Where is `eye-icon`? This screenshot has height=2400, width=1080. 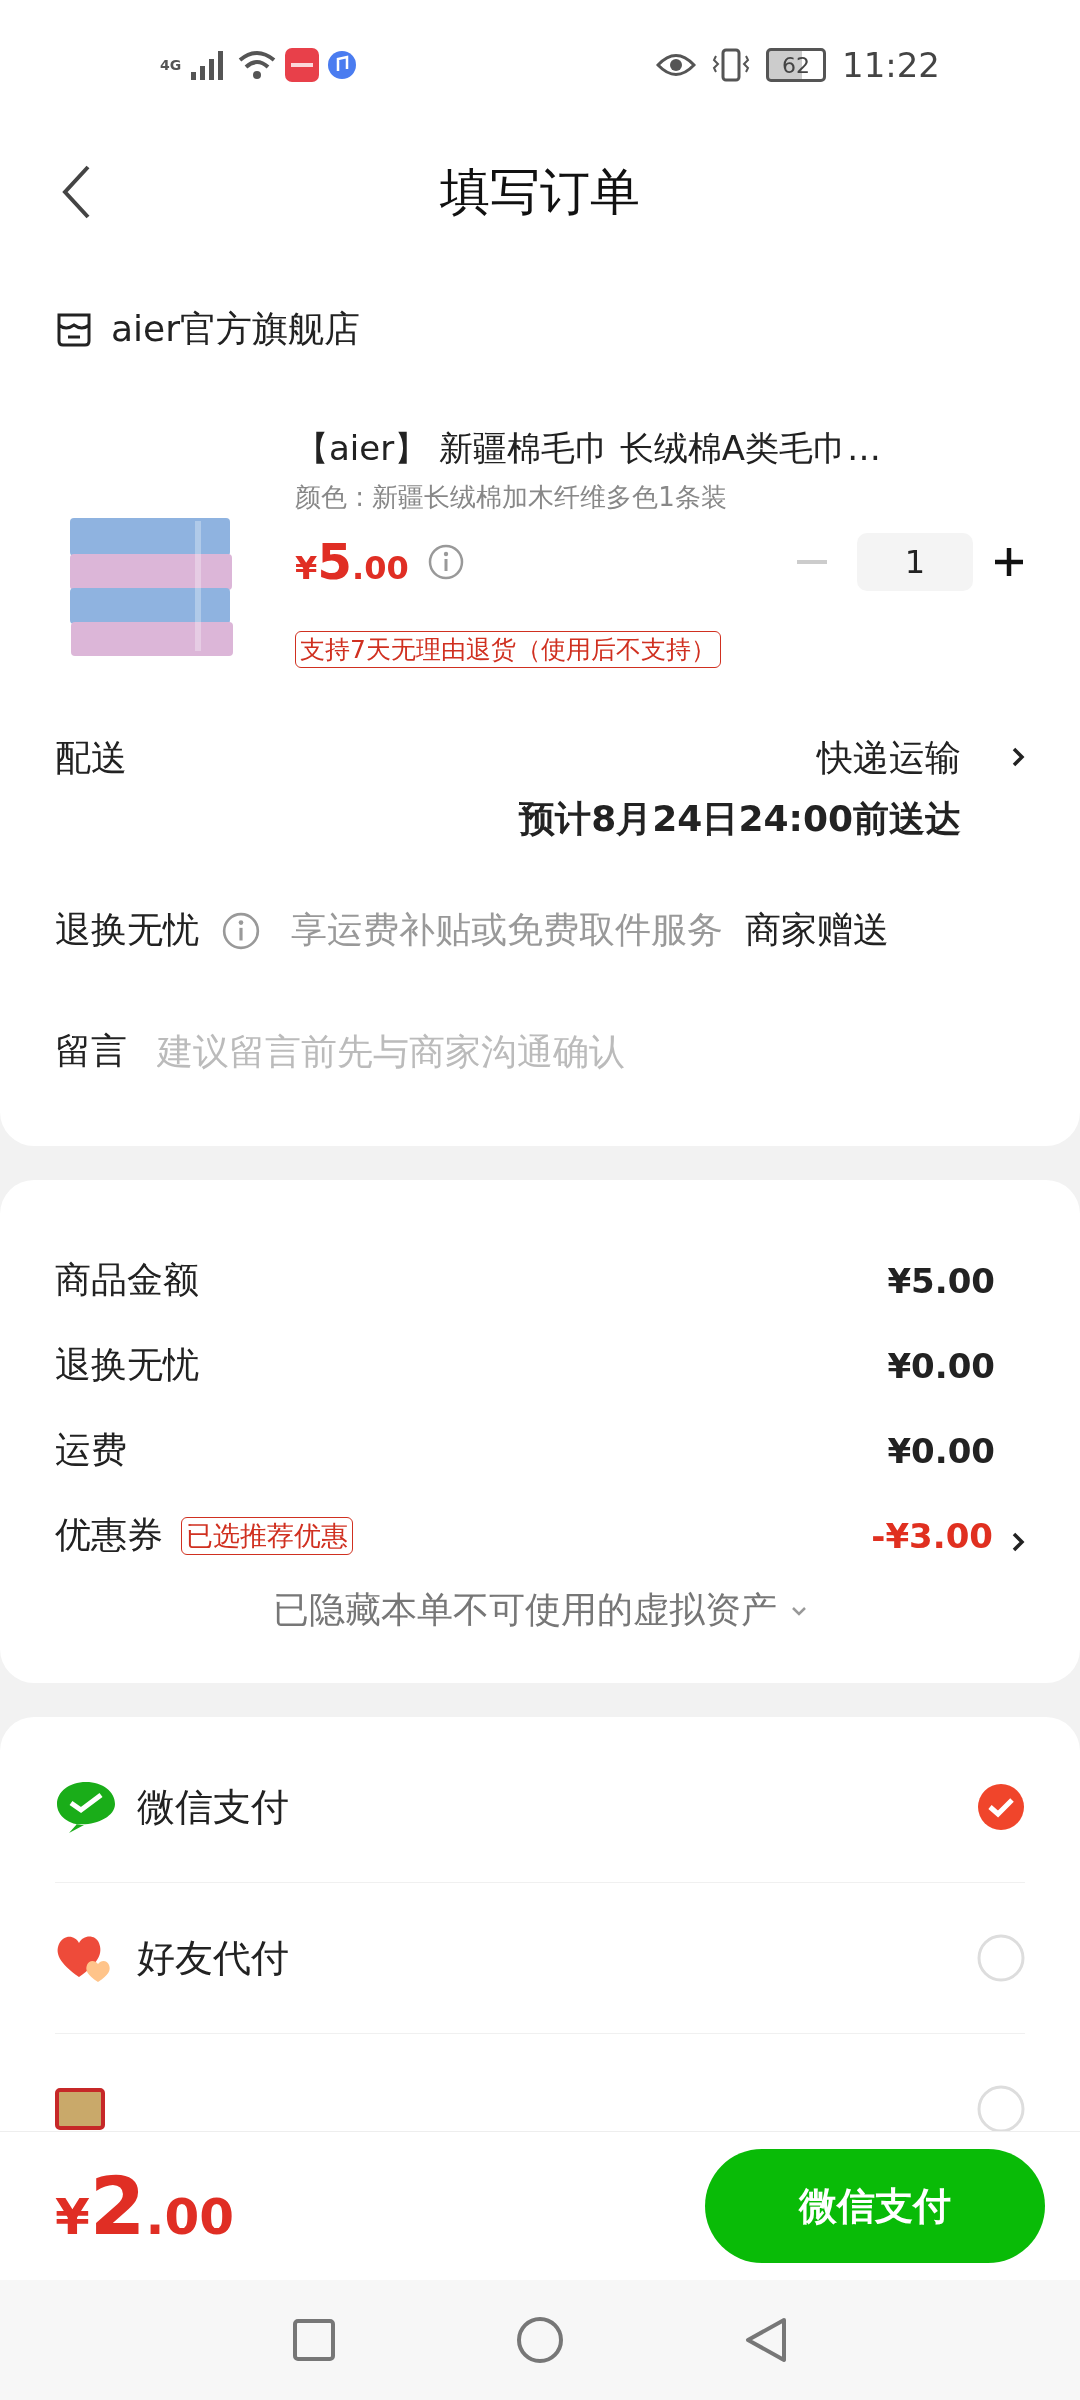
eye-icon is located at coordinates (676, 65).